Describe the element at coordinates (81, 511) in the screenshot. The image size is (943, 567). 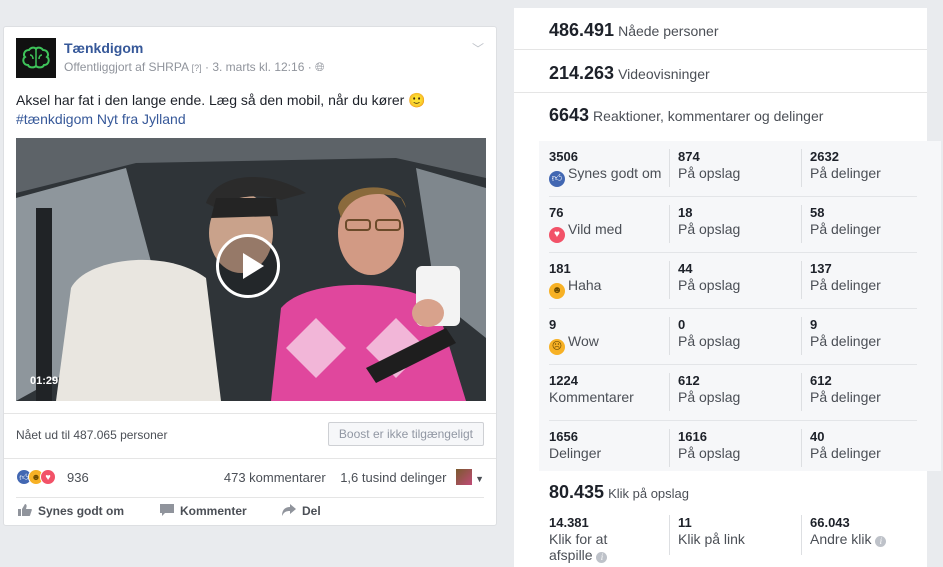
I see `like-label: Synes godt om` at that location.